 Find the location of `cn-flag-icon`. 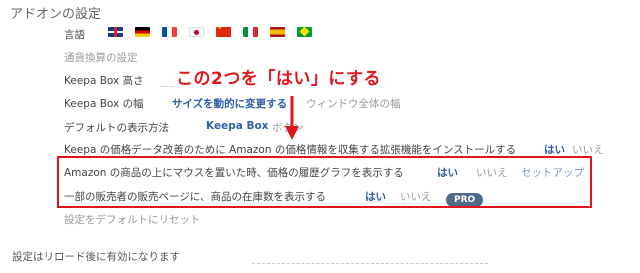

cn-flag-icon is located at coordinates (223, 32).